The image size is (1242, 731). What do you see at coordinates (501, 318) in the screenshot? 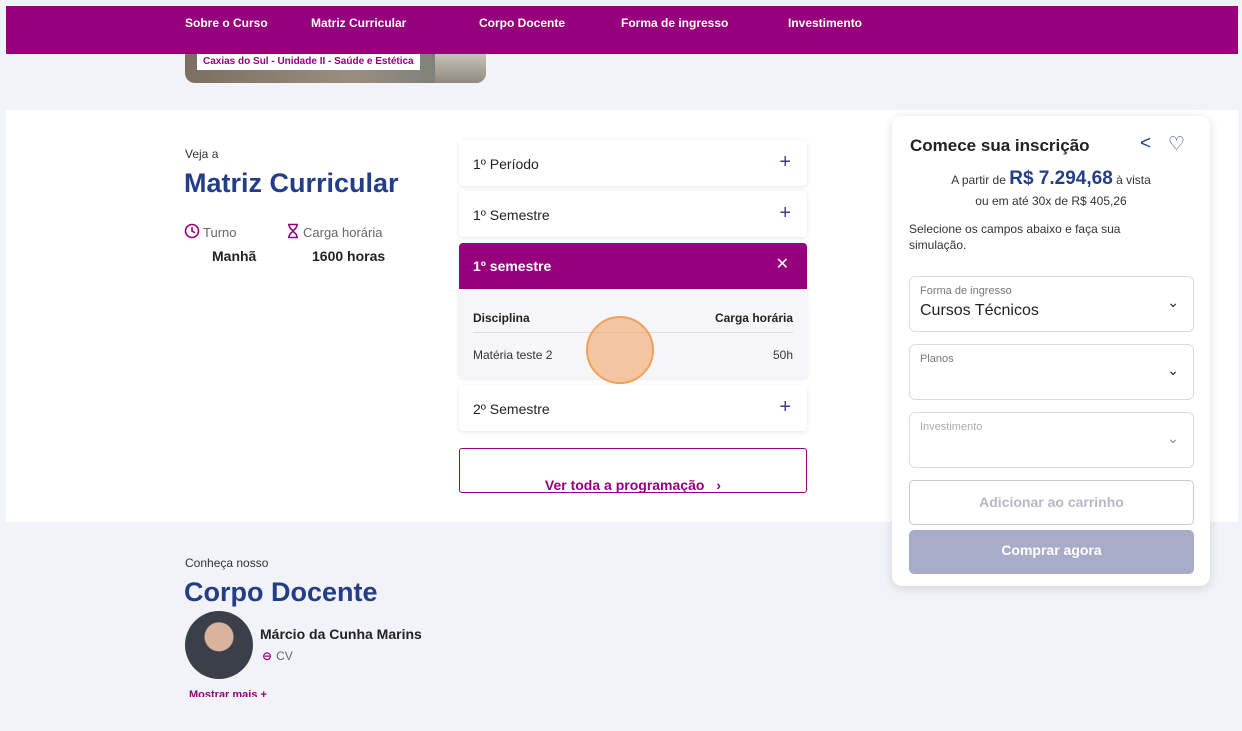
I see `column-header-disciplina: Disciplina` at bounding box center [501, 318].